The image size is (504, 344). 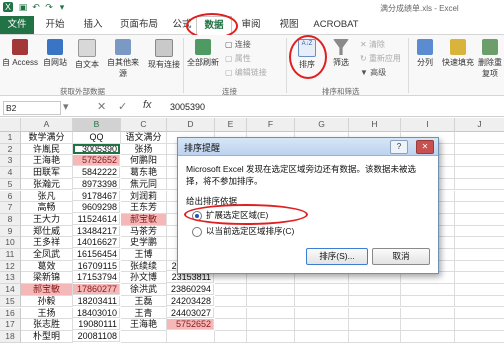 I want to click on tab-insert: 插入, so click(x=93, y=25).